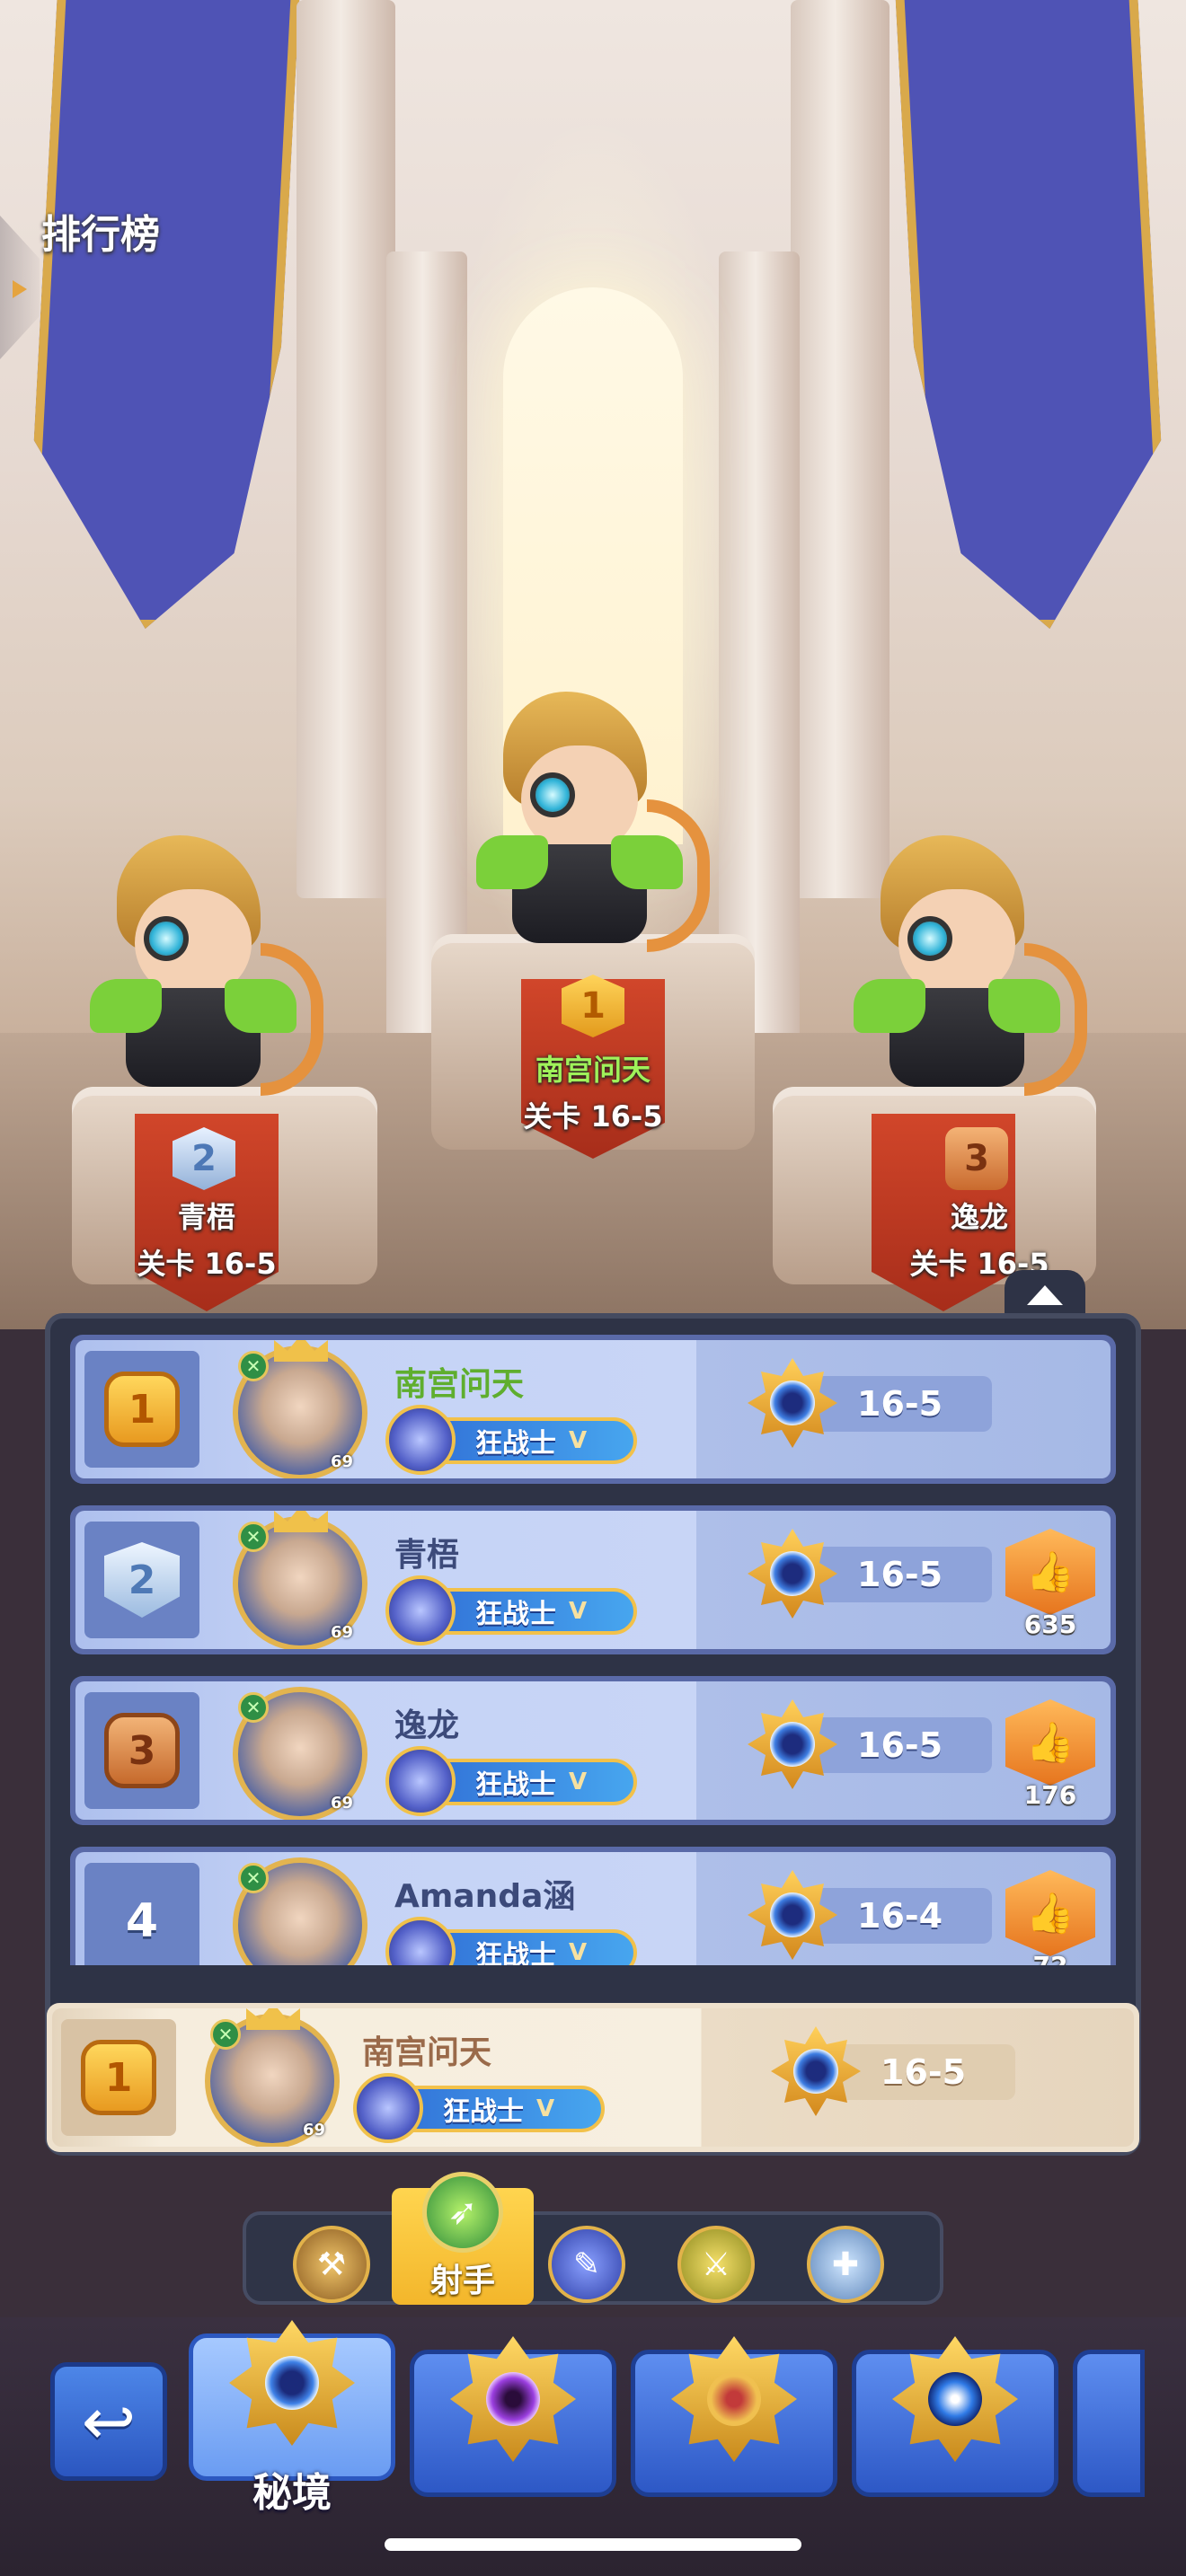 The width and height of the screenshot is (1186, 2576). What do you see at coordinates (485, 1896) in the screenshot?
I see `player-name: Amanda涵` at bounding box center [485, 1896].